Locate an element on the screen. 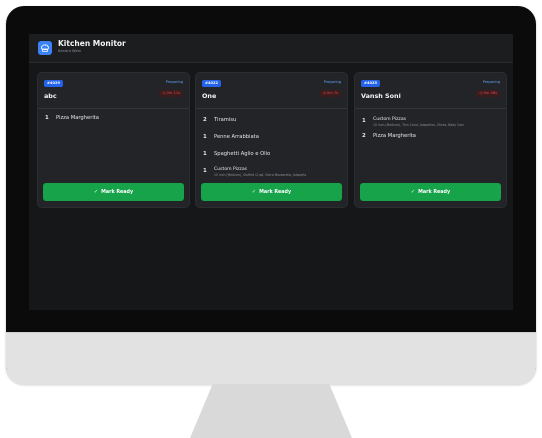 This screenshot has width=542, height=438. order-id-badge: #4025 is located at coordinates (371, 83).